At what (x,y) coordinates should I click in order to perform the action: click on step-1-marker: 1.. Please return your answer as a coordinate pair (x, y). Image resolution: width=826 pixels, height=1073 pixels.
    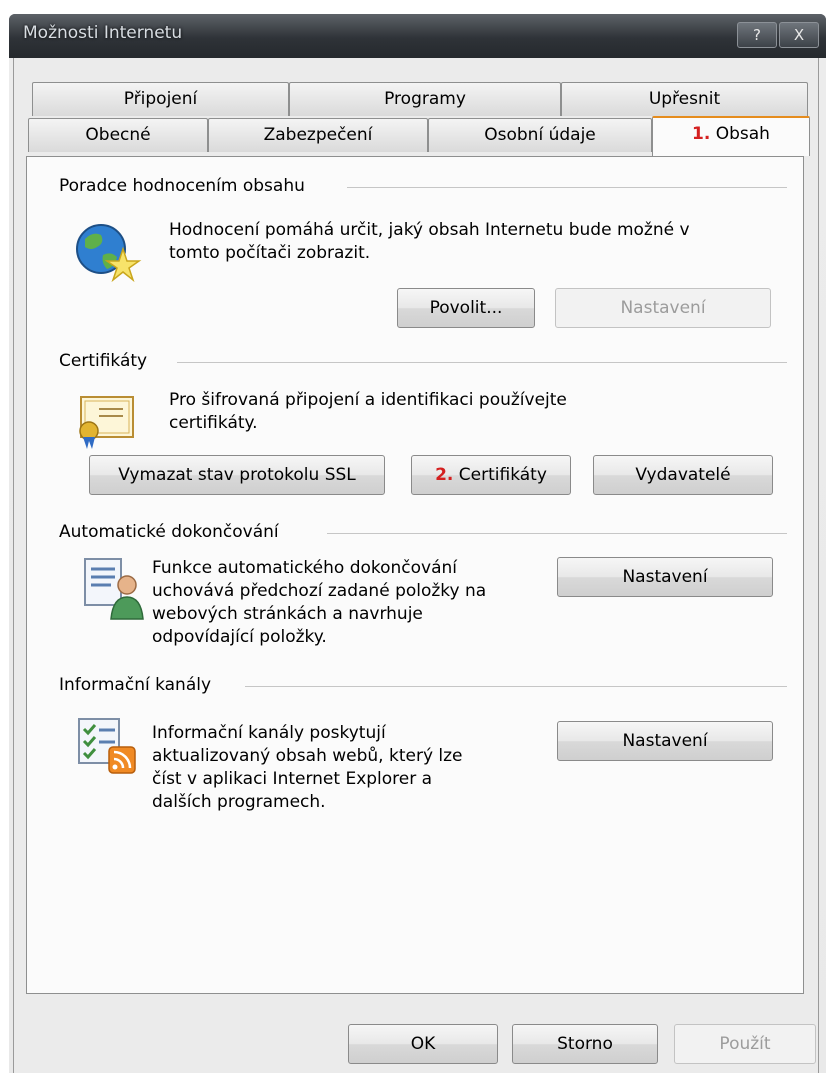
    Looking at the image, I should click on (701, 134).